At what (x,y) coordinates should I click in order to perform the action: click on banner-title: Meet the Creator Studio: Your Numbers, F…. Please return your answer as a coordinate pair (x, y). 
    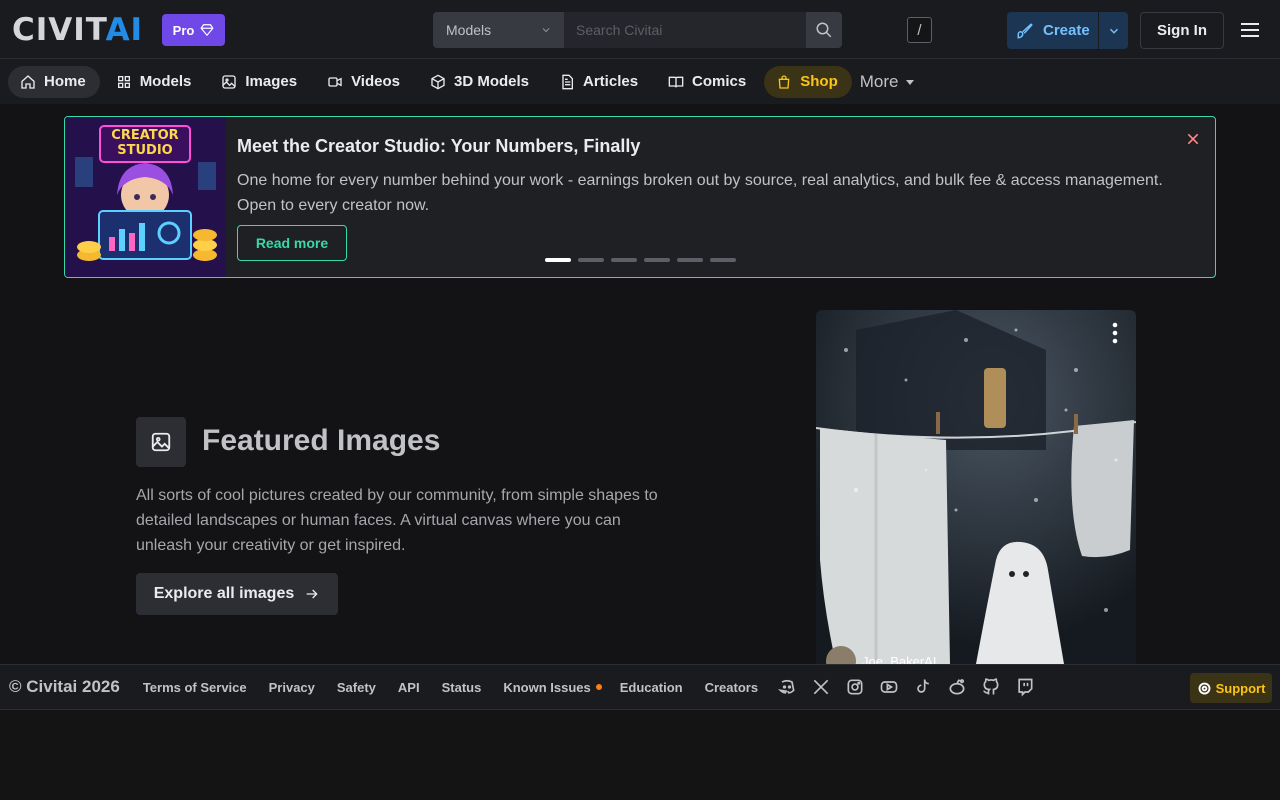
    Looking at the image, I should click on (439, 146).